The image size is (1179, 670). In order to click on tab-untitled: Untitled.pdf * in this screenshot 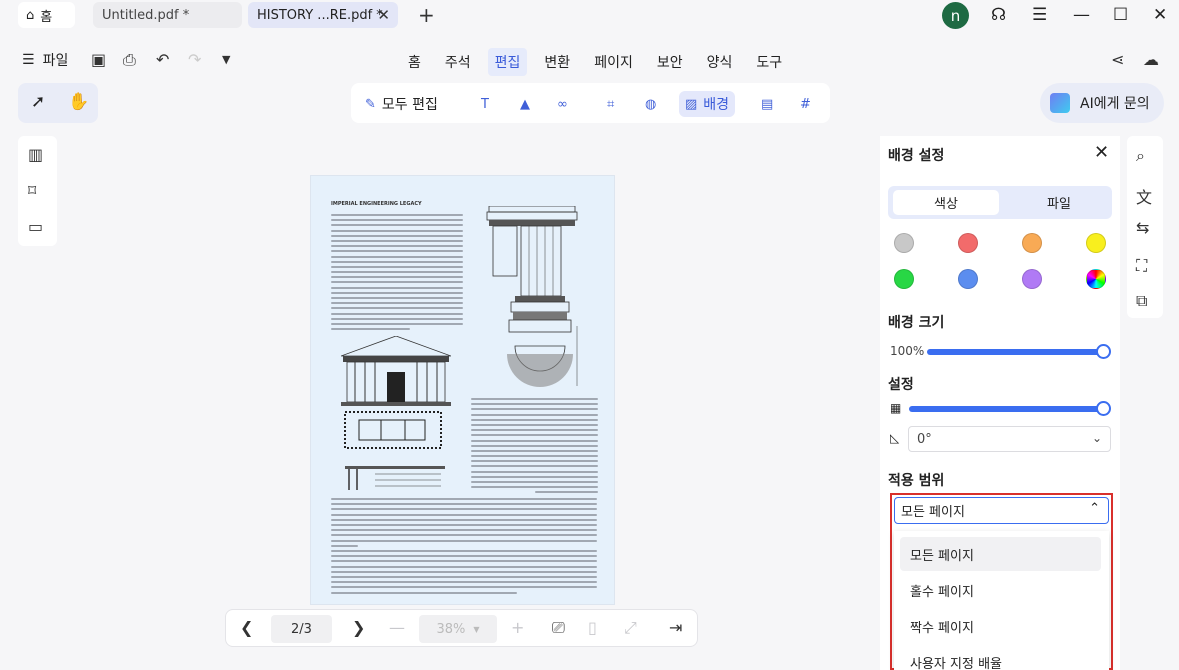, I will do `click(167, 15)`.